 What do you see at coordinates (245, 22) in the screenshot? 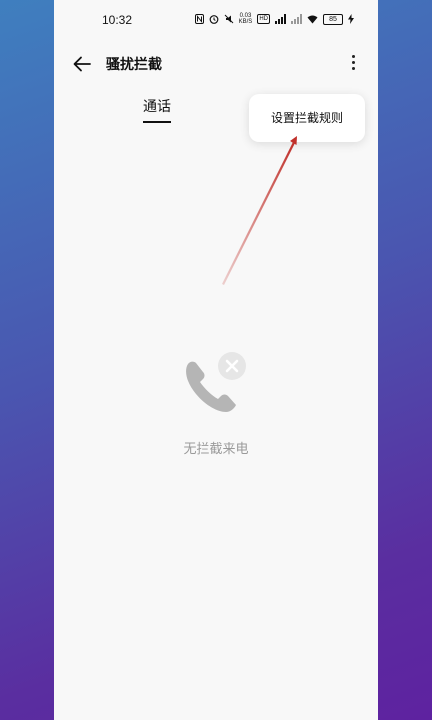
I see `net-speed-unit: KB/S` at bounding box center [245, 22].